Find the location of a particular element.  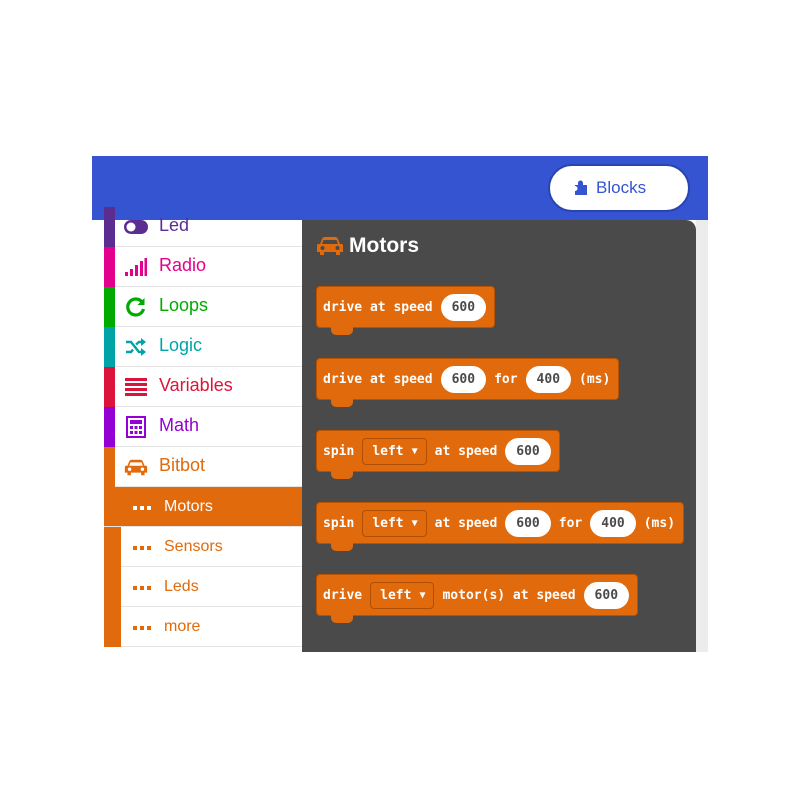

subcategory-sensors: Sensors is located at coordinates (203, 547).